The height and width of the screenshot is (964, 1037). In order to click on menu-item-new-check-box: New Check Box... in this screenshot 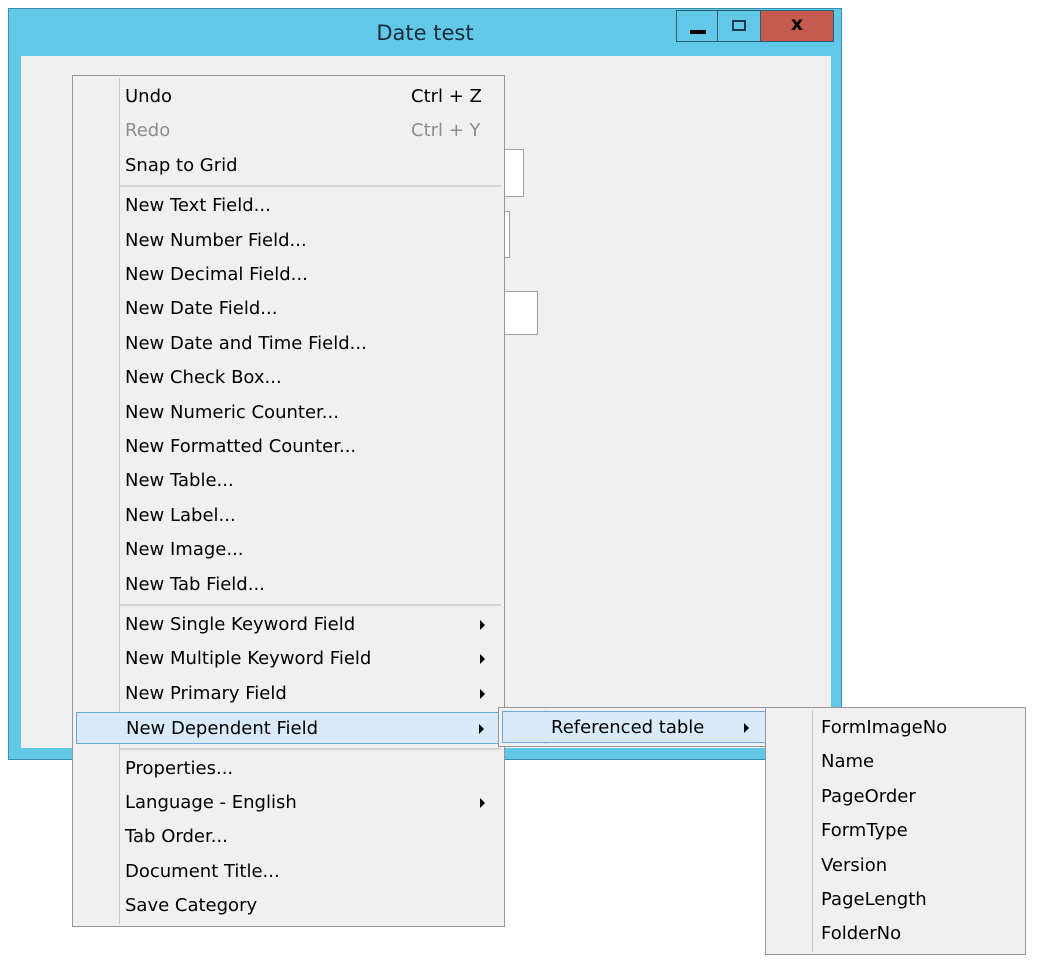, I will do `click(288, 378)`.